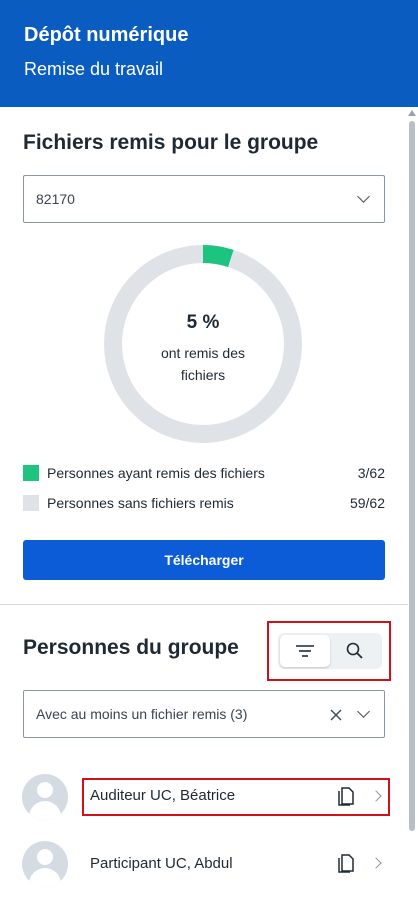  Describe the element at coordinates (412, 113) in the screenshot. I see `scroll-up-arrow` at that location.